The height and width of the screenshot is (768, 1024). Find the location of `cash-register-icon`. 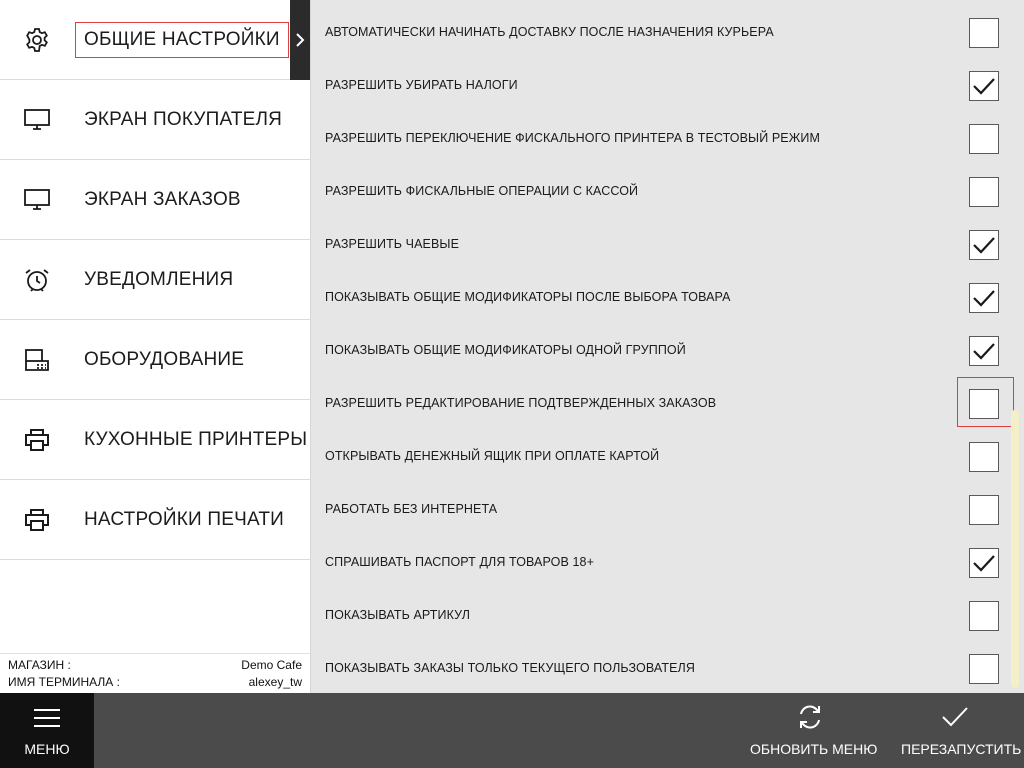

cash-register-icon is located at coordinates (37, 360).